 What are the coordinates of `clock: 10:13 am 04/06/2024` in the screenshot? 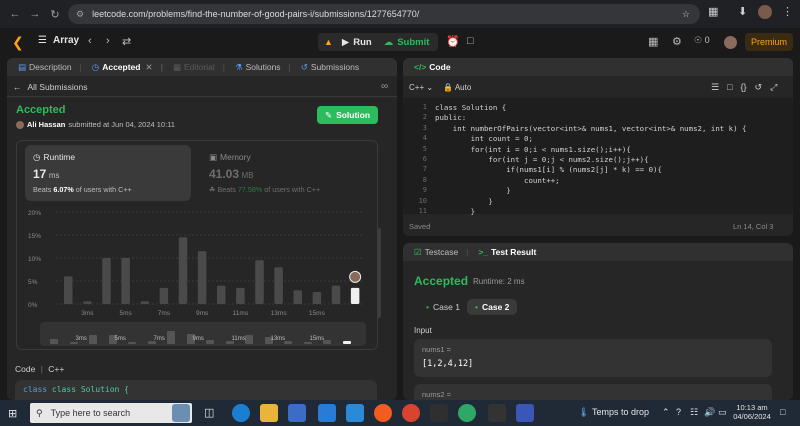 It's located at (752, 412).